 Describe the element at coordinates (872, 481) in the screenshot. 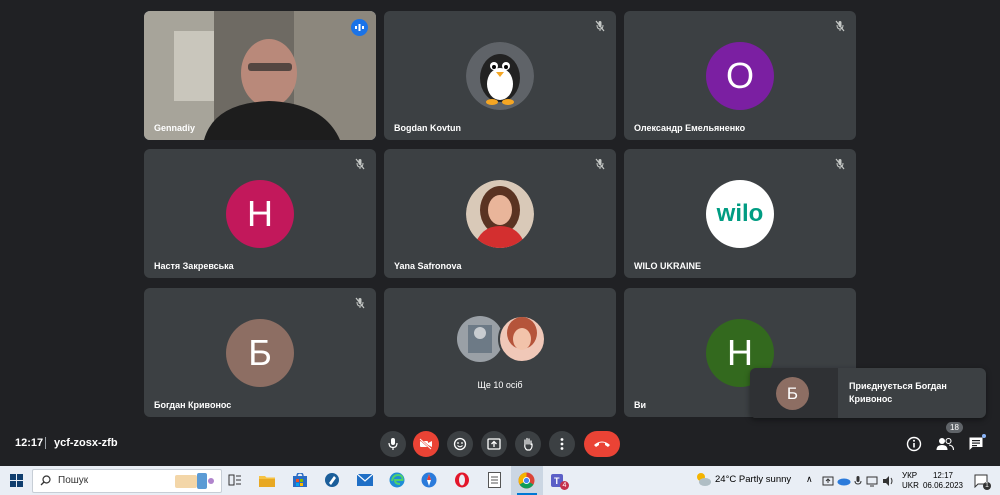

I see `network-icon` at that location.